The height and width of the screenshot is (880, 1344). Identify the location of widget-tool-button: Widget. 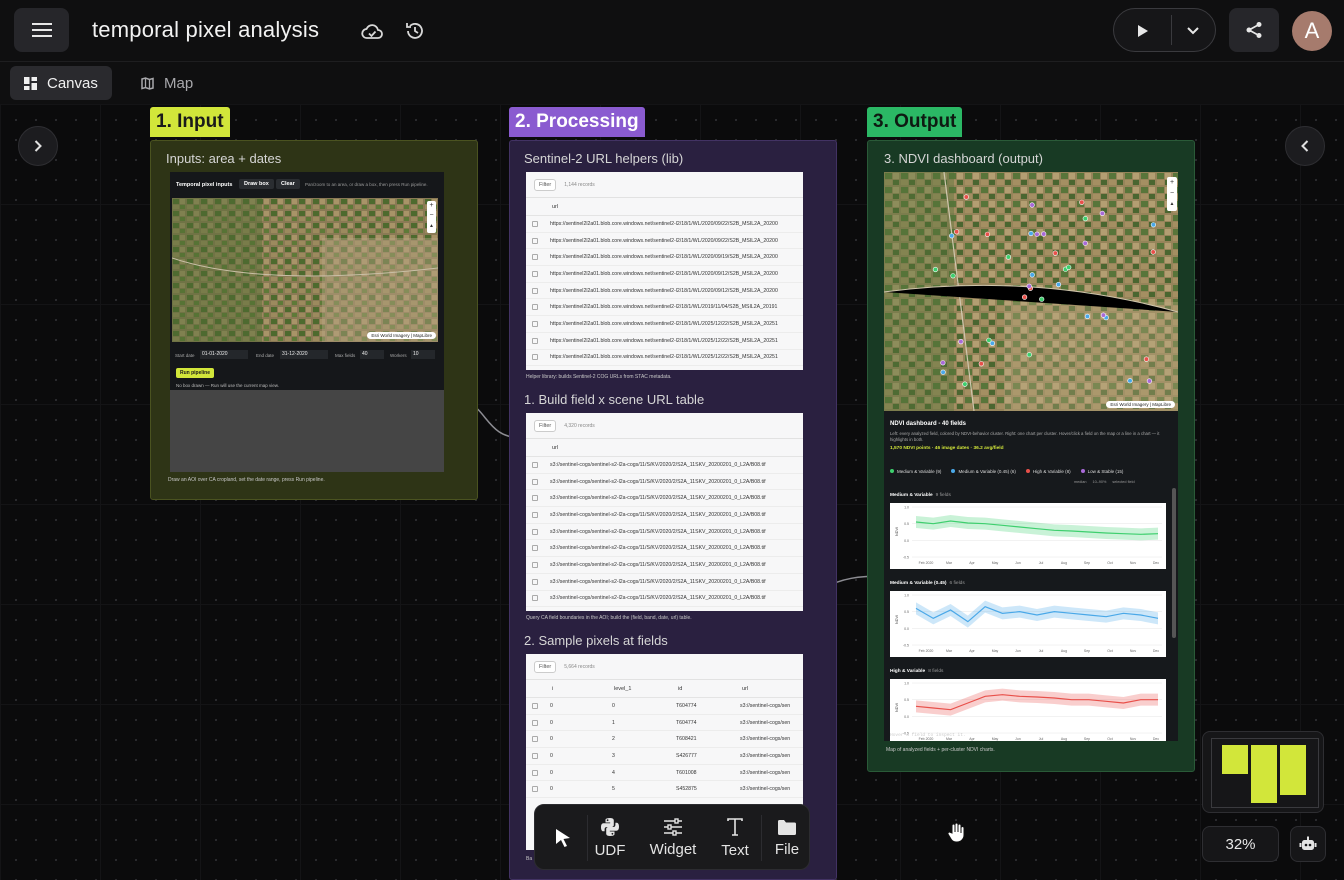
(673, 838).